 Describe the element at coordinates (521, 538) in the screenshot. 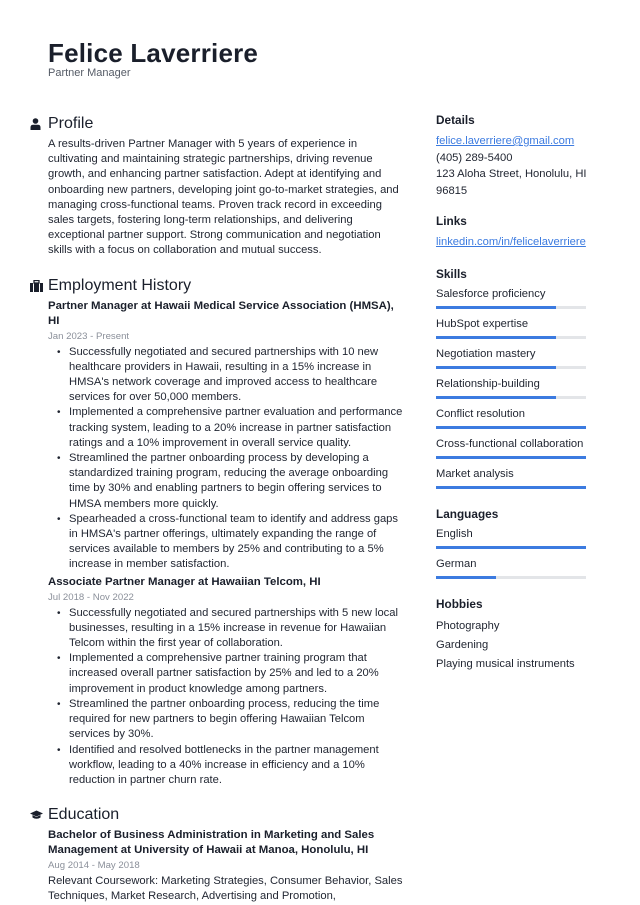

I see `language-item: English` at that location.